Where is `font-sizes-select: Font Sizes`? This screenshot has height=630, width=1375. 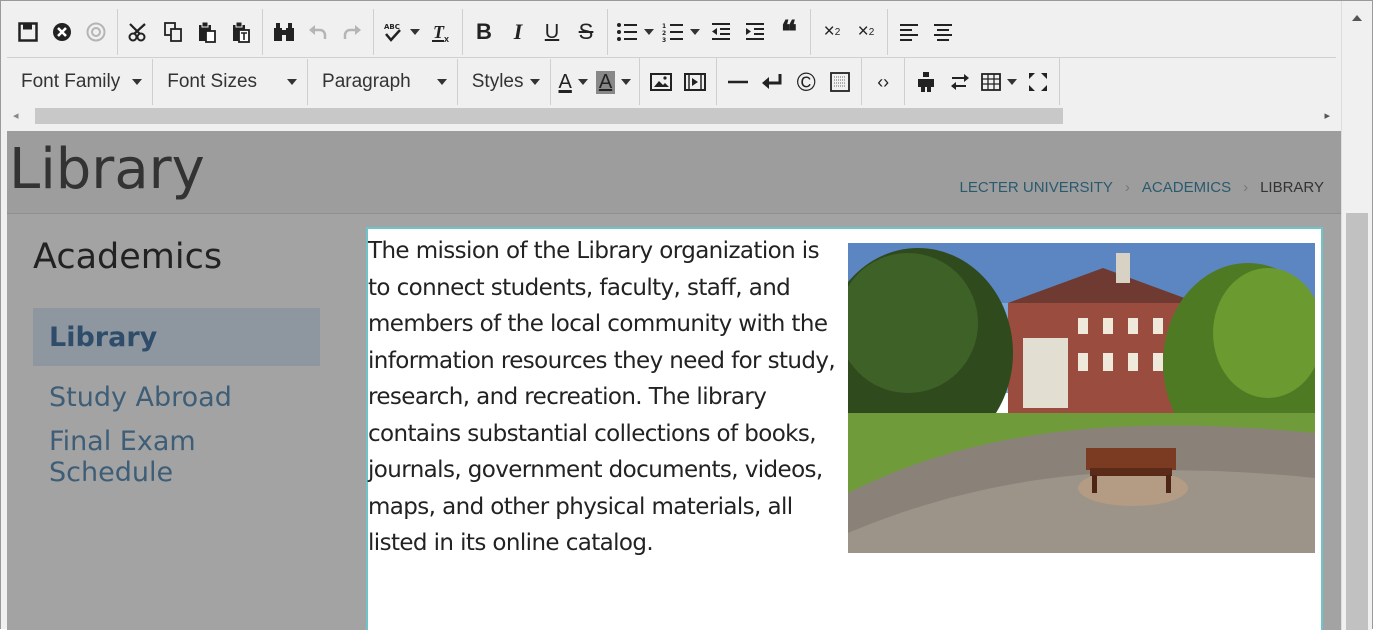
font-sizes-select: Font Sizes is located at coordinates (231, 82).